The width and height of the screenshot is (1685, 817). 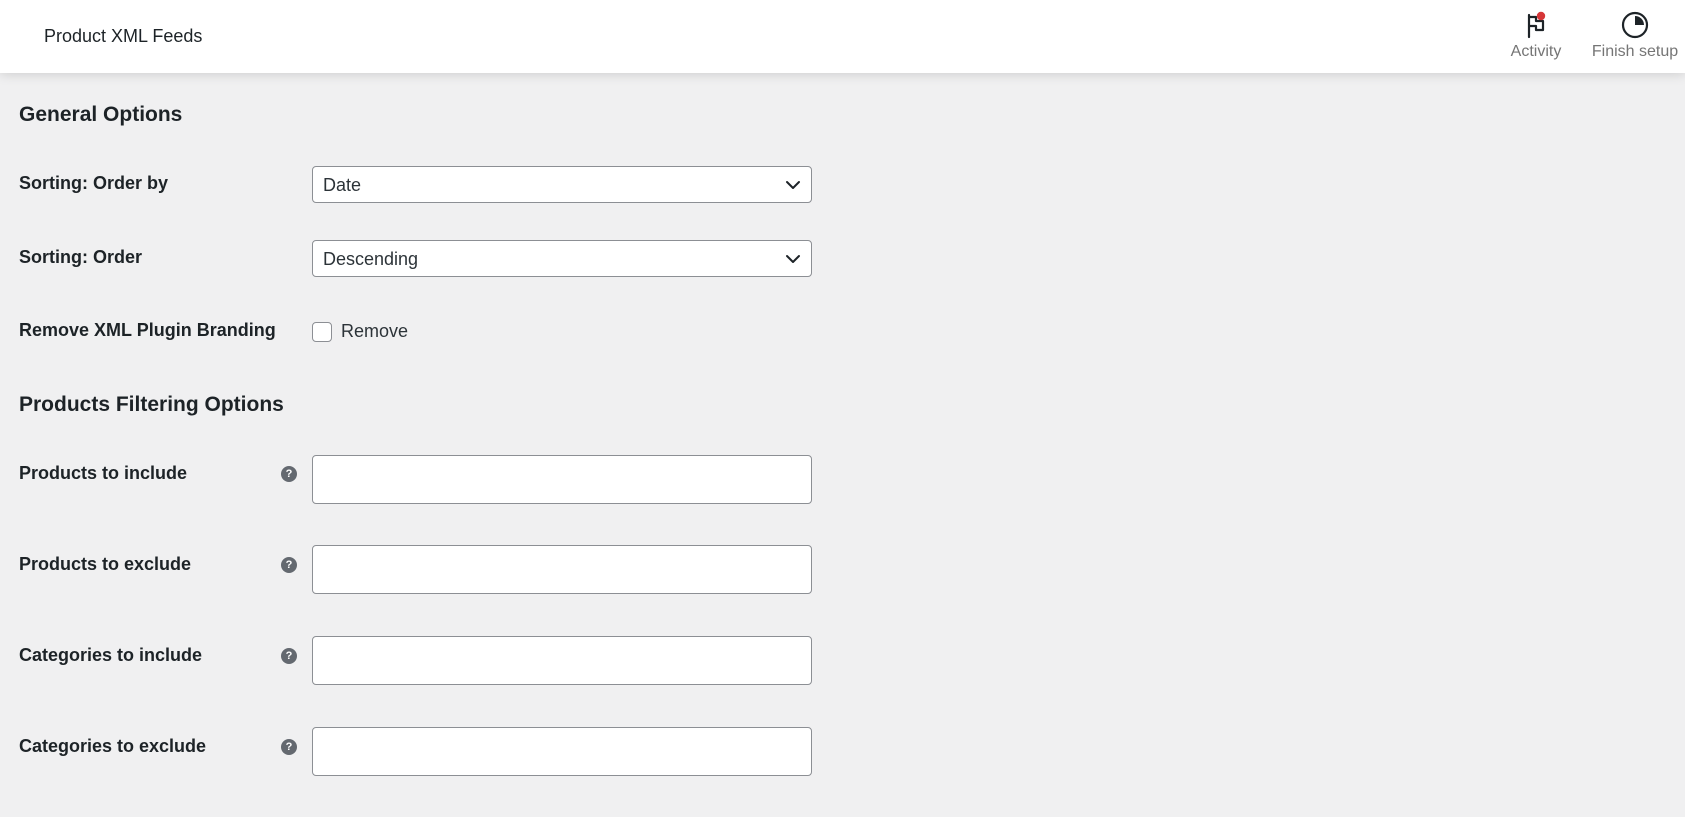 What do you see at coordinates (562, 660) in the screenshot?
I see `categories-include-input` at bounding box center [562, 660].